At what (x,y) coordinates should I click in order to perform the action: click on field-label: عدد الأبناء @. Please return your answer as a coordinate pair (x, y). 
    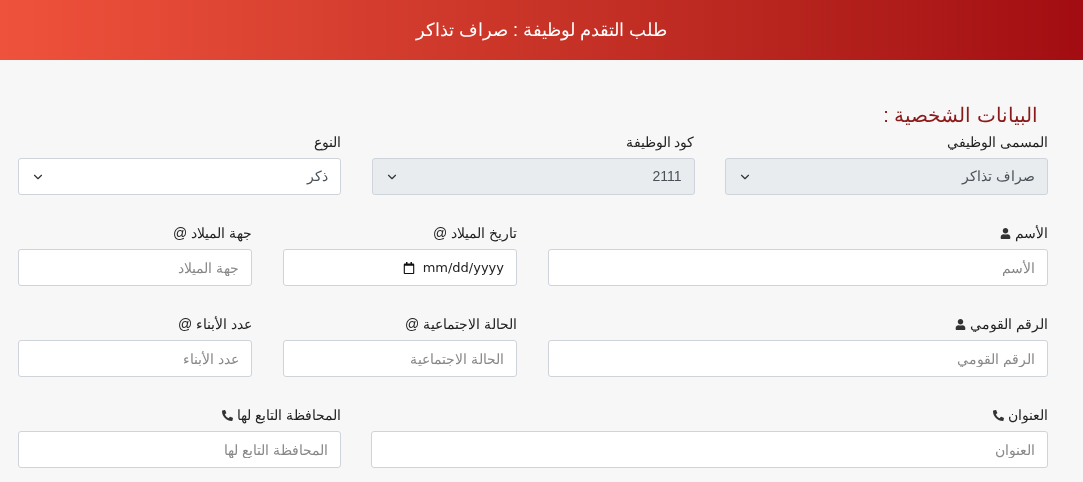
    Looking at the image, I should click on (215, 324).